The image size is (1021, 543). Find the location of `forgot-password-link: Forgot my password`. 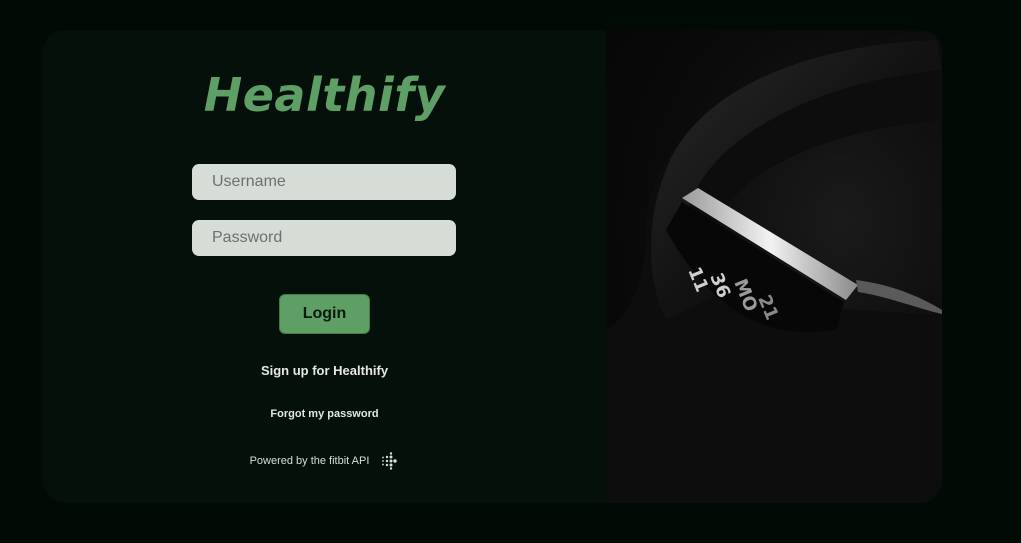

forgot-password-link: Forgot my password is located at coordinates (324, 414).